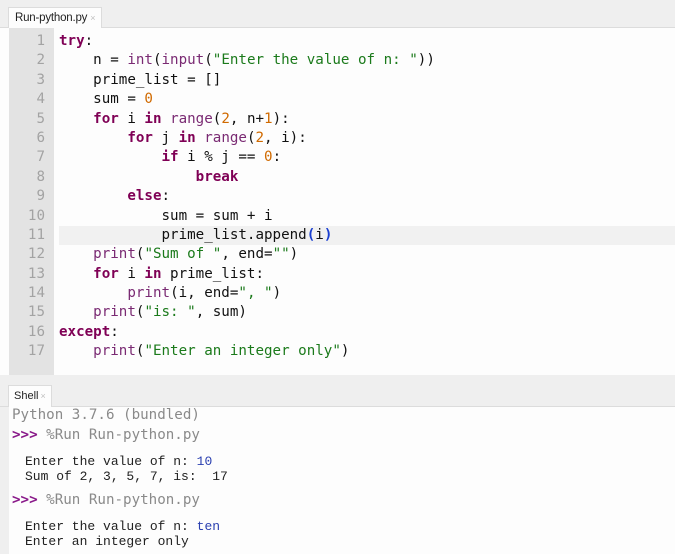 The width and height of the screenshot is (675, 554). What do you see at coordinates (367, 312) in the screenshot?
I see `code-text: print("is: ", sum)` at bounding box center [367, 312].